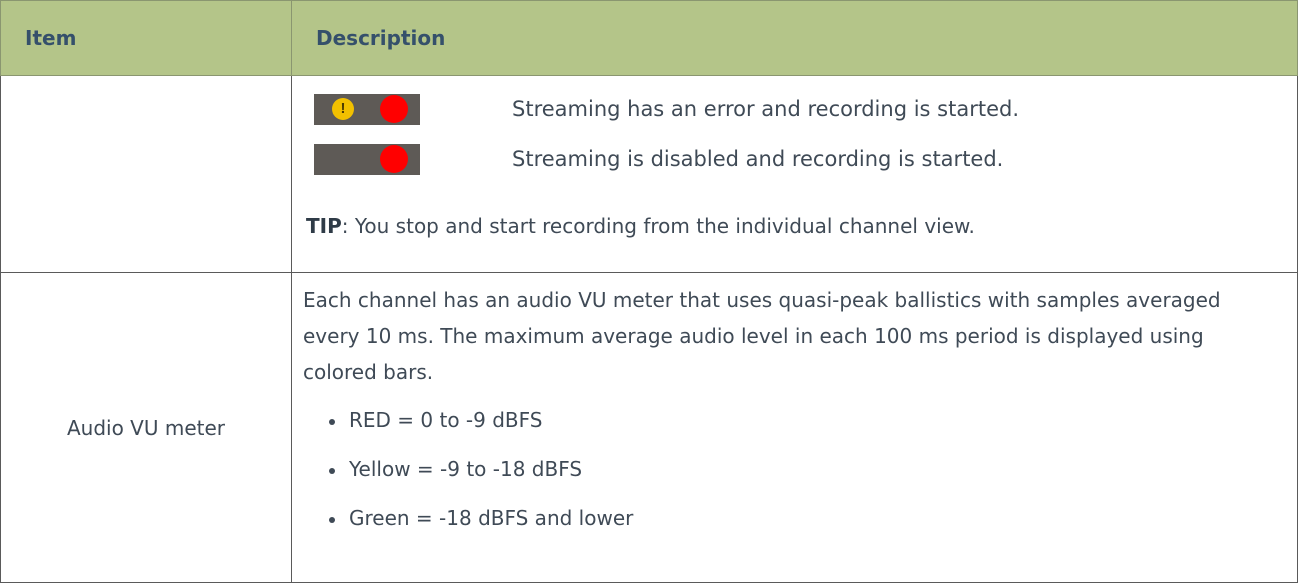 Image resolution: width=1307 pixels, height=583 pixels. I want to click on list-item-text: Green = -18 dBFS and lower, so click(491, 518).